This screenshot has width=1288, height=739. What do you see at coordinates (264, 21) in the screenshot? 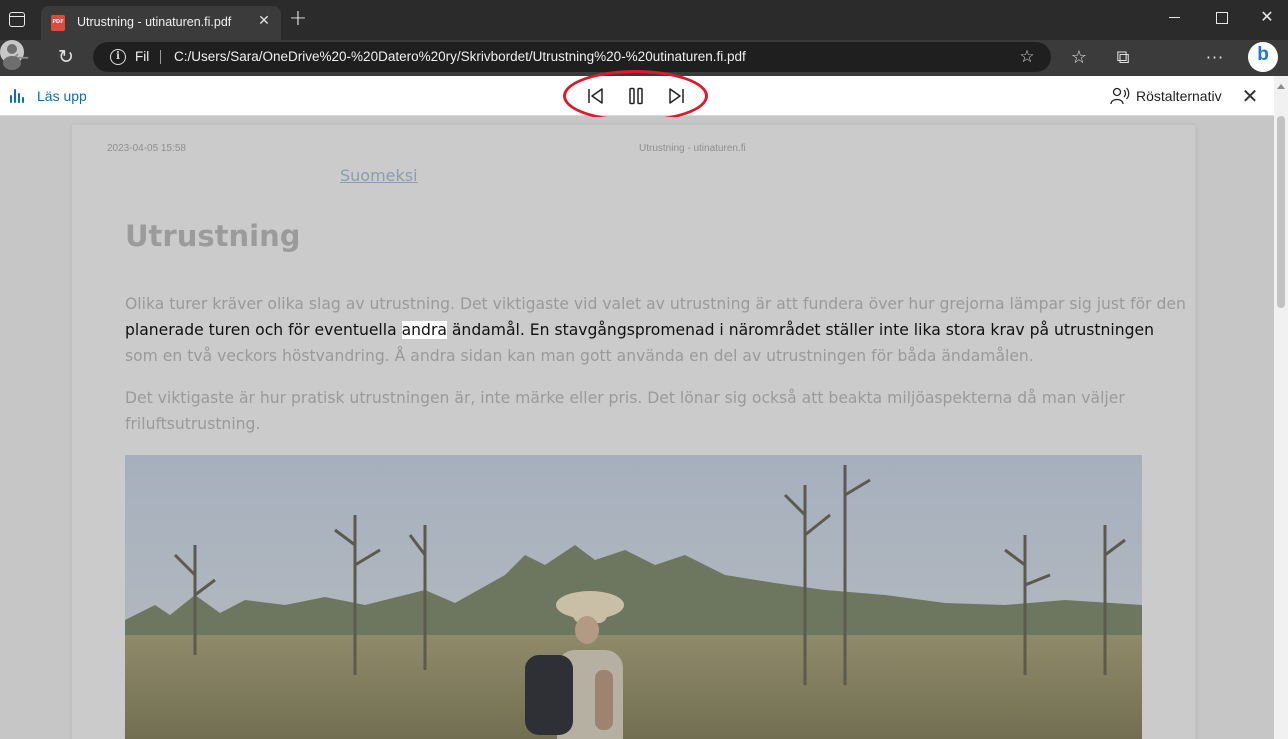
I see `tab-close-button: ✕` at bounding box center [264, 21].